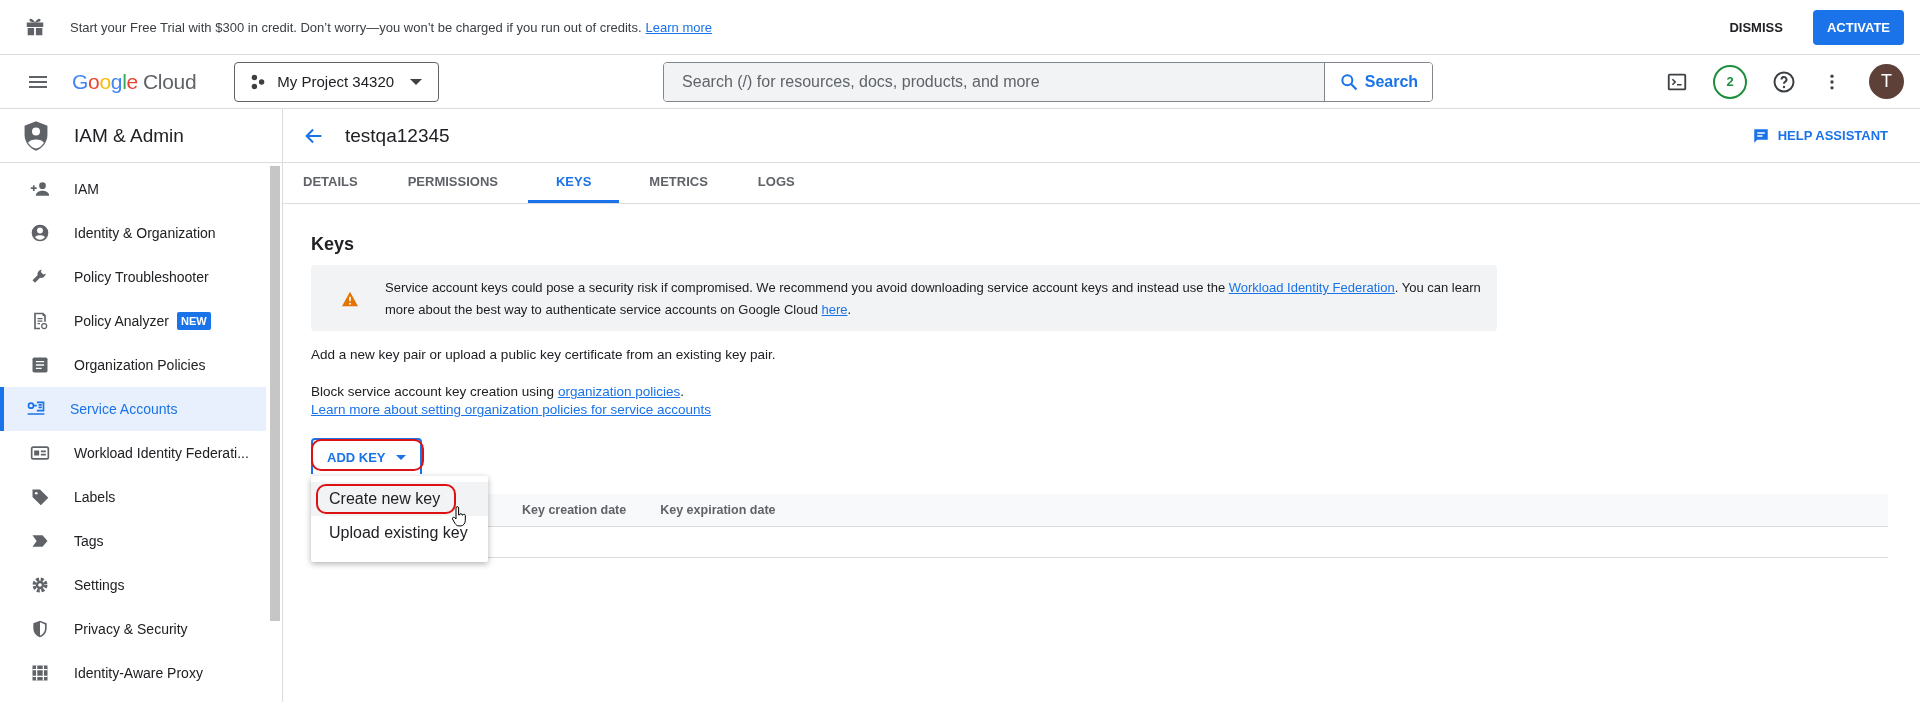  What do you see at coordinates (1311, 287) in the screenshot?
I see `inline-link: Workload Identity Federation` at bounding box center [1311, 287].